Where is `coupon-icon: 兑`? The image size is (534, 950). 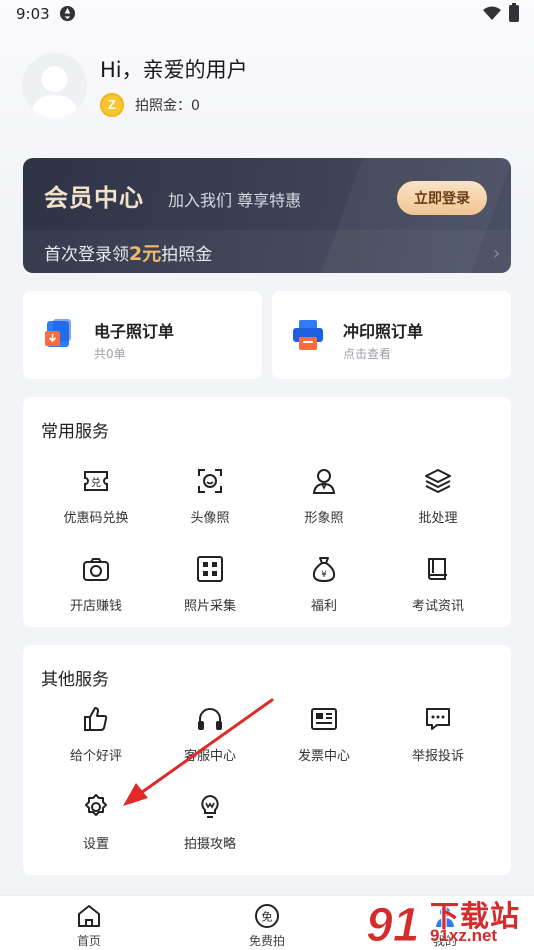
coupon-icon: 兑 is located at coordinates (96, 481).